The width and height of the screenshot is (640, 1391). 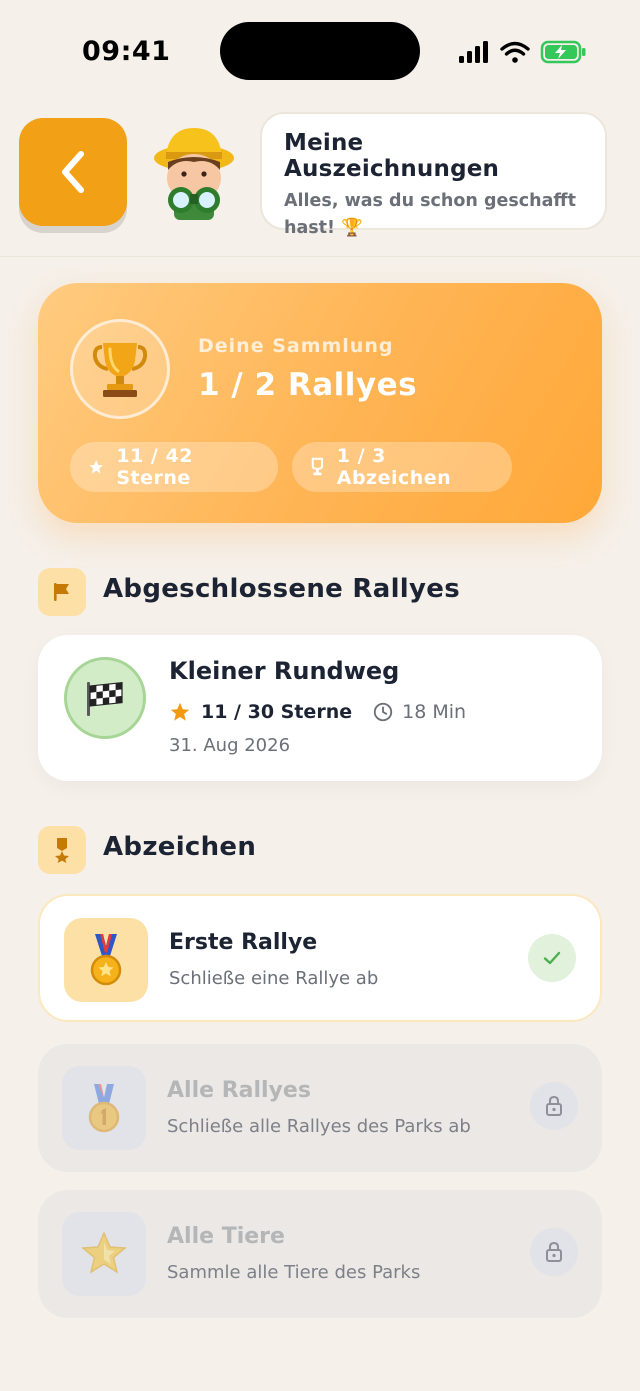 What do you see at coordinates (392, 156) in the screenshot?
I see `page-title: Meine Auszeichnungen` at bounding box center [392, 156].